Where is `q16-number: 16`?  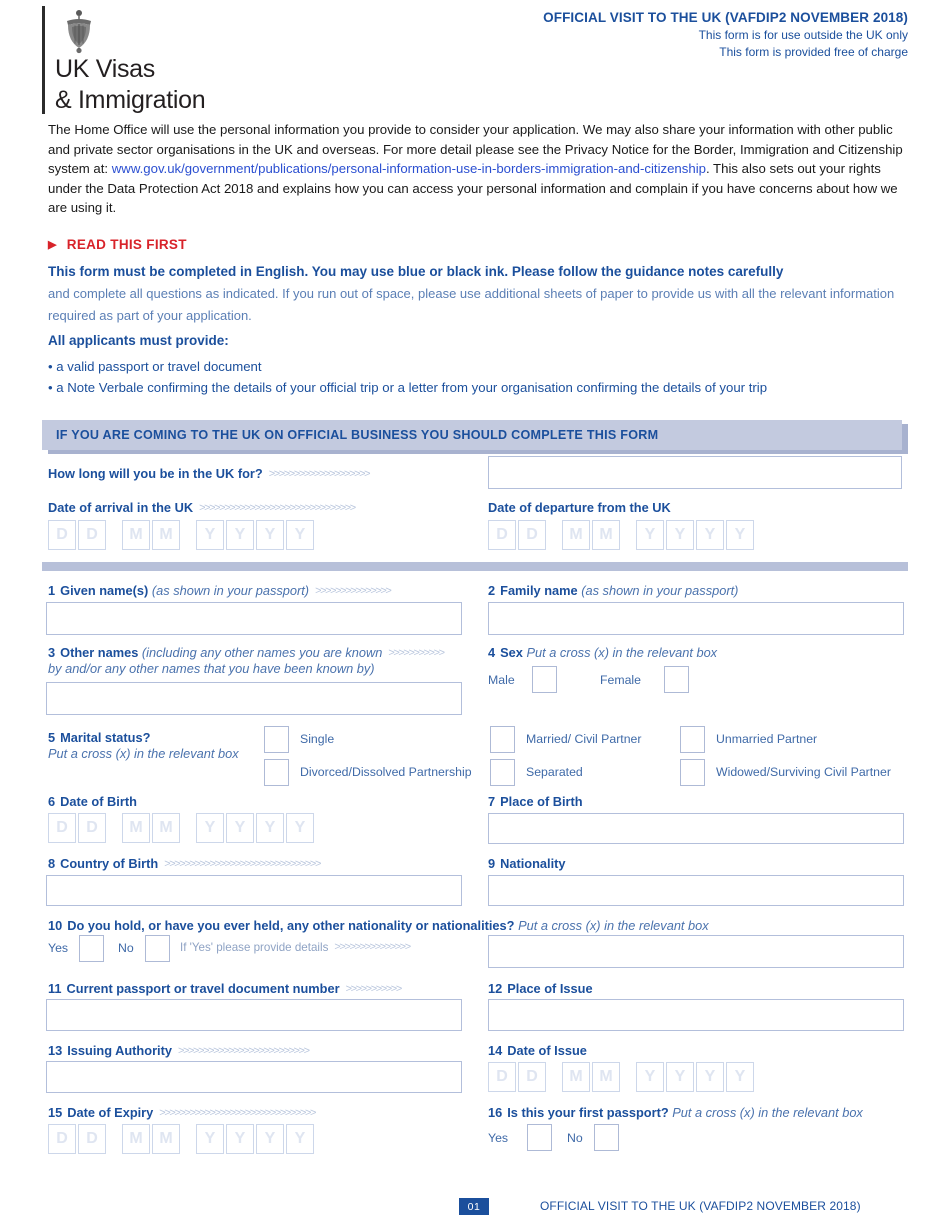
q16-number: 16 is located at coordinates (495, 1112).